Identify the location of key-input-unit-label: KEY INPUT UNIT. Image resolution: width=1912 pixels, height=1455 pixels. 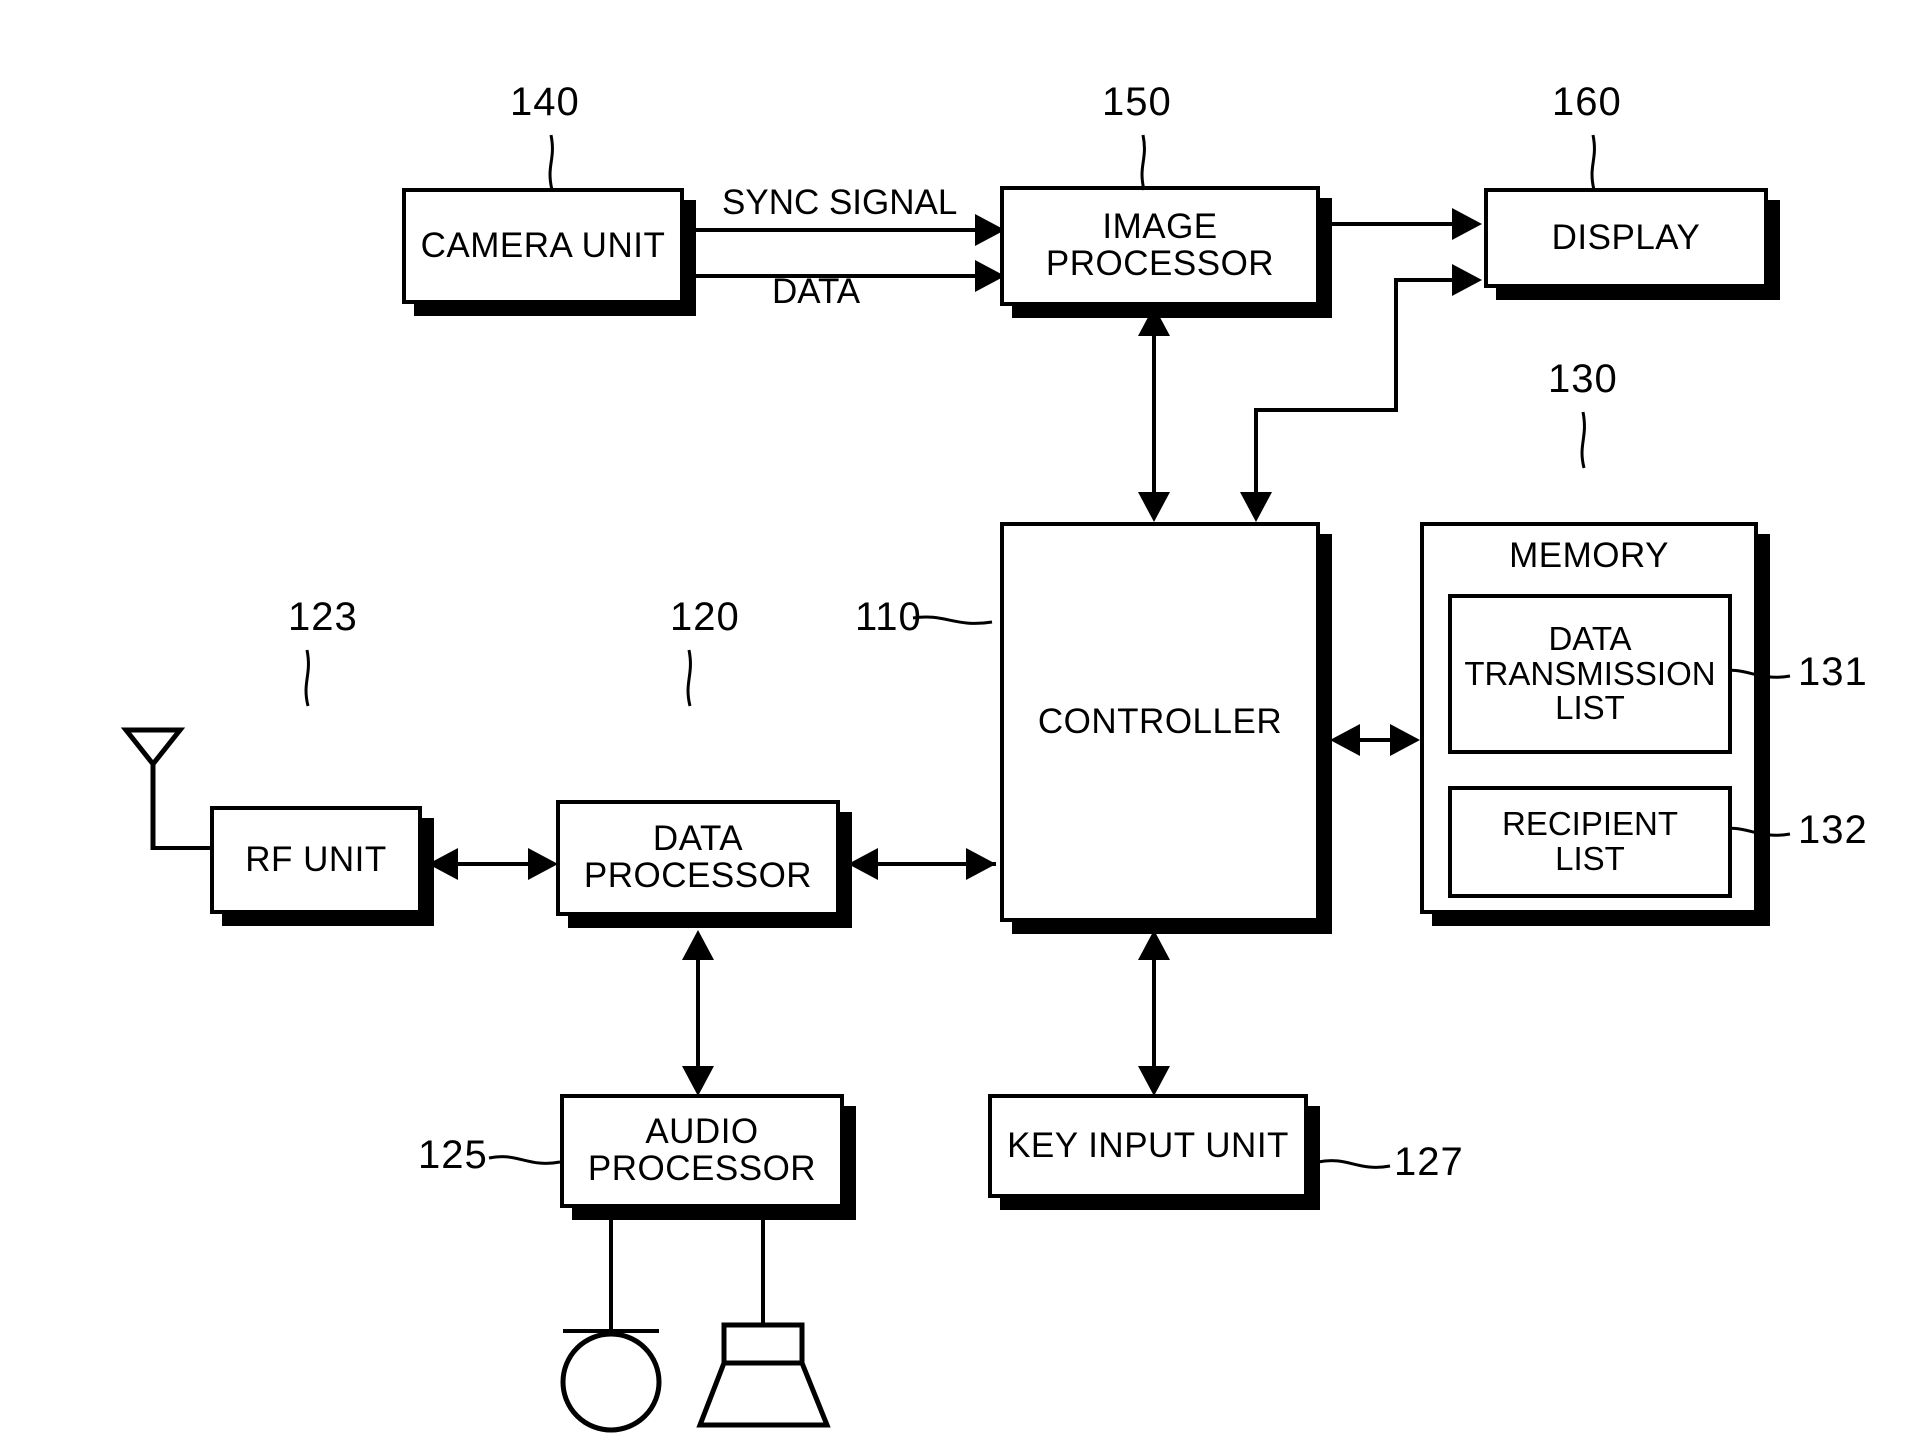
(1148, 1145).